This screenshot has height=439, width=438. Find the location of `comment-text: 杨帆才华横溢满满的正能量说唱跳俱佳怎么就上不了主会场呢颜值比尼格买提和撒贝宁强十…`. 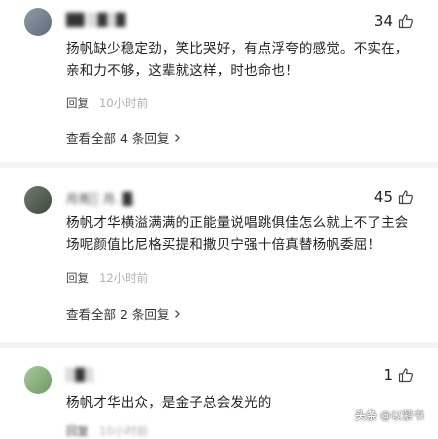

comment-text: 杨帆才华横溢满满的正能量说唱跳俱佳怎么就上不了主会场呢颜值比尼格买提和撒贝宁强十… is located at coordinates (237, 234).